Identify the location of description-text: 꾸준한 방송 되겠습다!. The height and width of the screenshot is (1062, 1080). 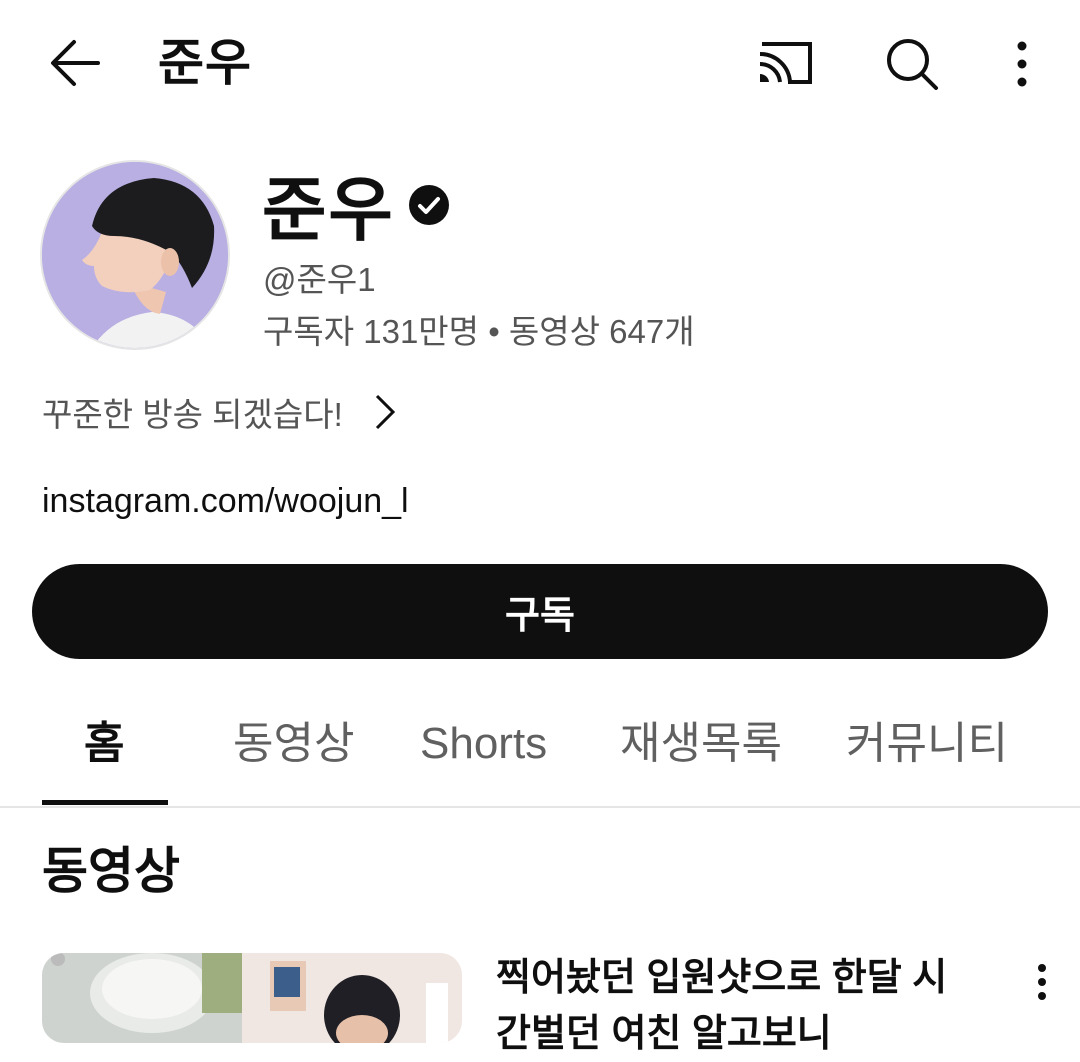
(192, 414).